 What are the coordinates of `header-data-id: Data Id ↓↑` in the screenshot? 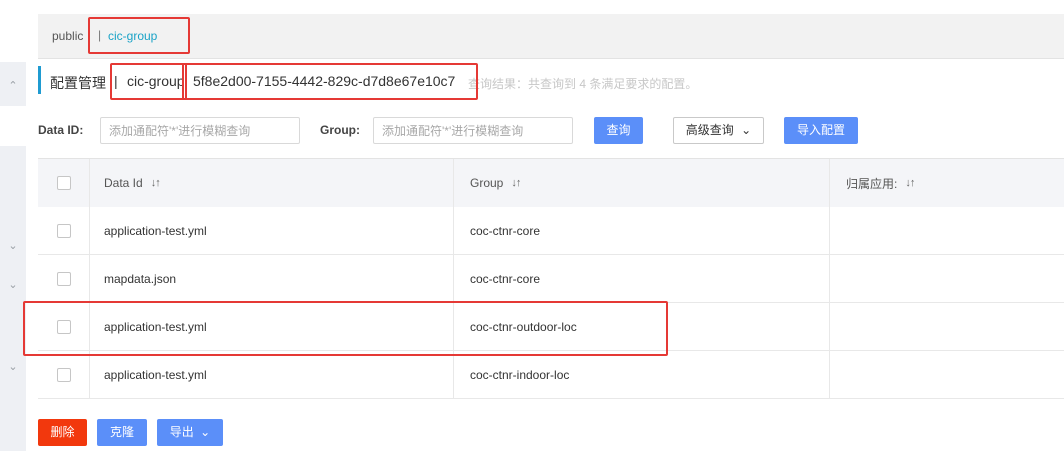 It's located at (272, 183).